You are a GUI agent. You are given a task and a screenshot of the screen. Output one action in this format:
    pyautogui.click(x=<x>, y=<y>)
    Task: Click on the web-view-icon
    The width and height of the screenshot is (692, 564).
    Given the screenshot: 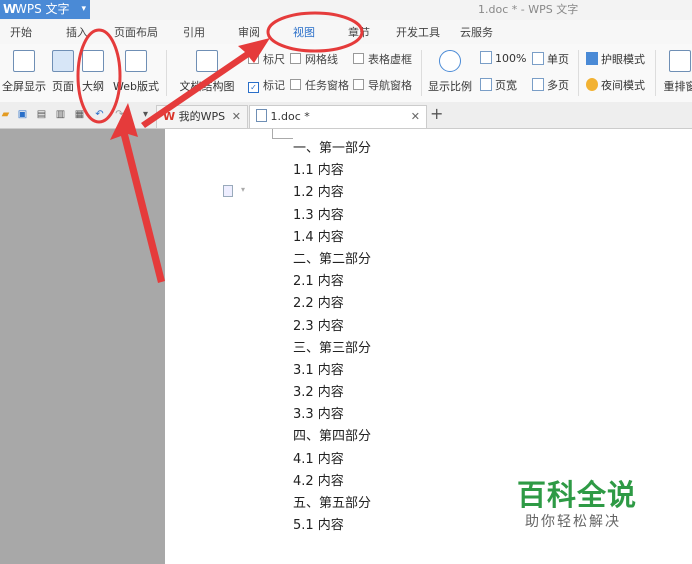 What is the action you would take?
    pyautogui.click(x=136, y=61)
    